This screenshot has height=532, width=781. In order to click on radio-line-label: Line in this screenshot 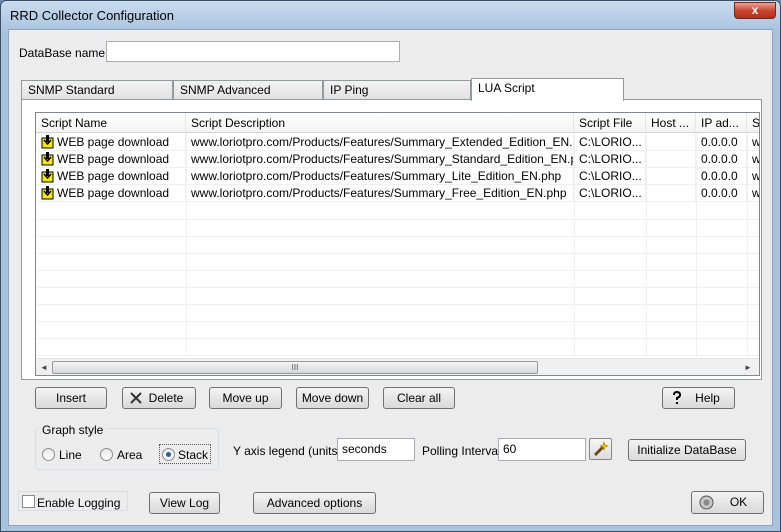, I will do `click(70, 455)`.